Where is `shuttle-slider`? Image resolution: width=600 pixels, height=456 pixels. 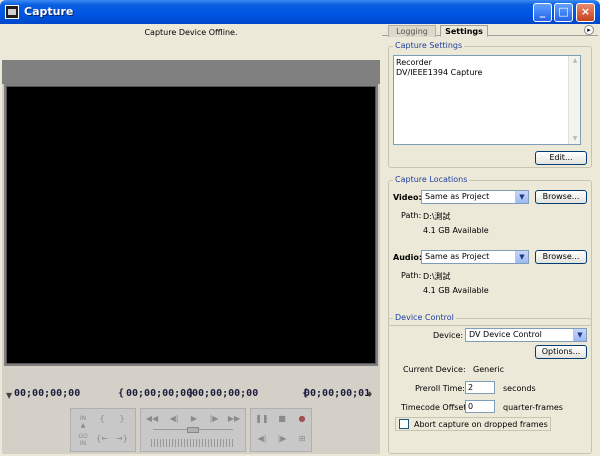
shuttle-slider is located at coordinates (193, 431).